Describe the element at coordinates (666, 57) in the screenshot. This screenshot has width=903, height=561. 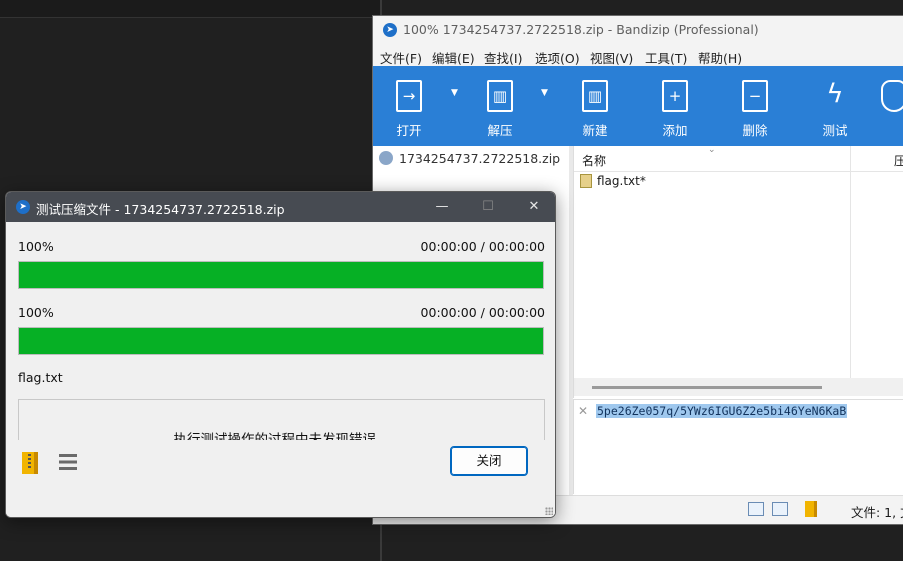
I see `menu-tools: 工具(T)` at that location.